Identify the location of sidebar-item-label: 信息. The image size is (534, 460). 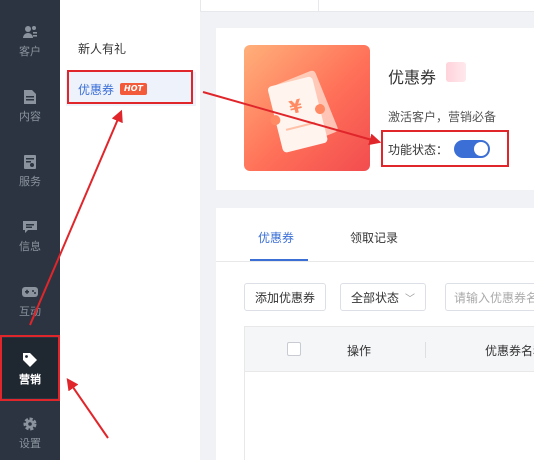
(30, 246).